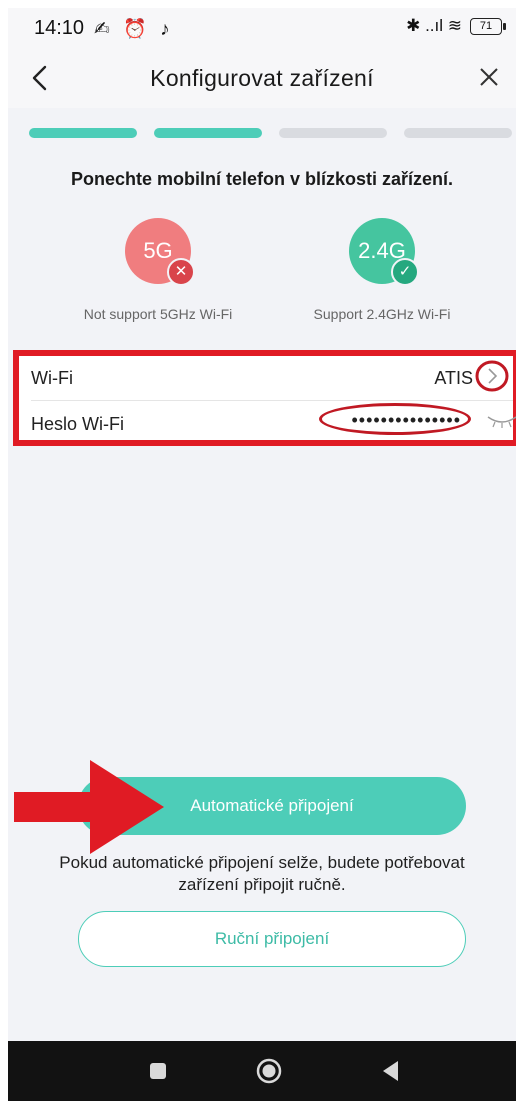 The image size is (524, 1101). What do you see at coordinates (269, 1071) in the screenshot?
I see `home-icon` at bounding box center [269, 1071].